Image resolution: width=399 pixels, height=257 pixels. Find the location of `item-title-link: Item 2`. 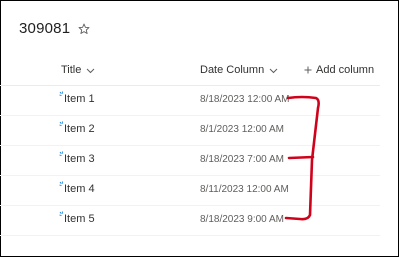

item-title-link: Item 2 is located at coordinates (77, 128).